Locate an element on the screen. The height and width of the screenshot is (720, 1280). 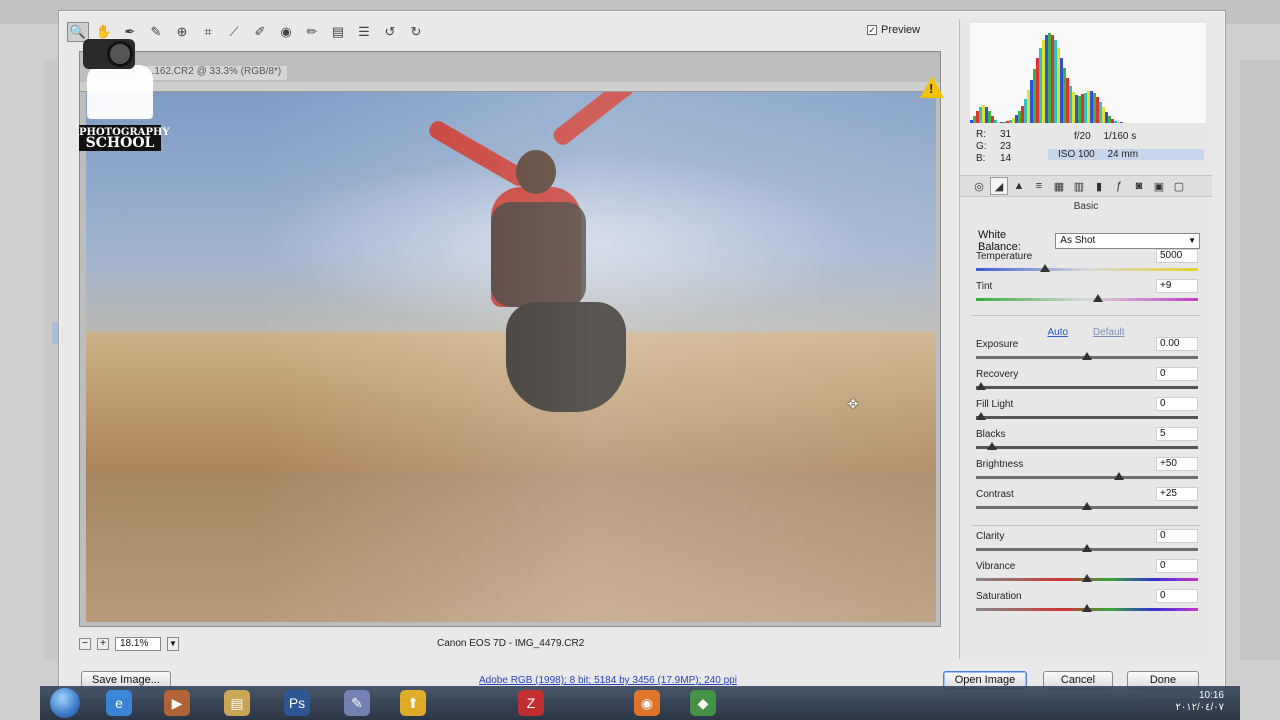
section-title: Basic is located at coordinates (1086, 206).